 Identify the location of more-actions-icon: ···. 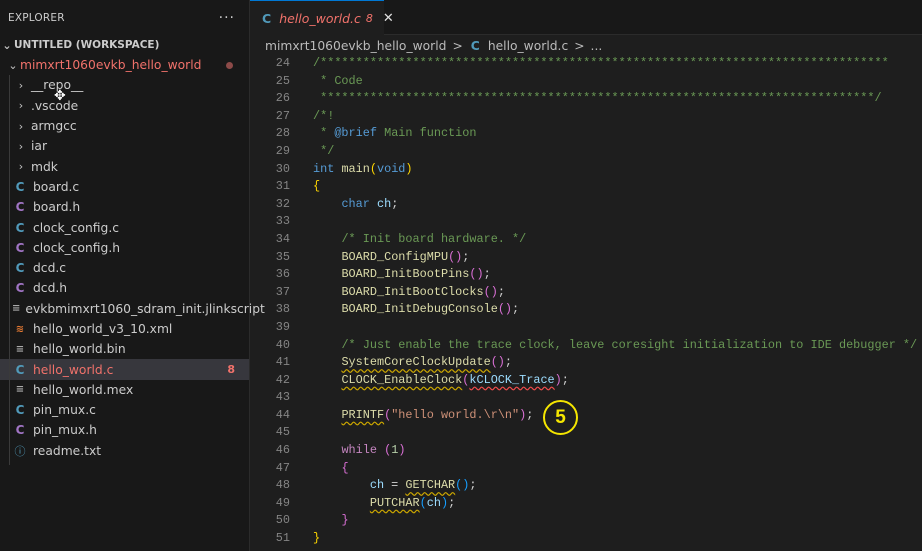
(230, 18).